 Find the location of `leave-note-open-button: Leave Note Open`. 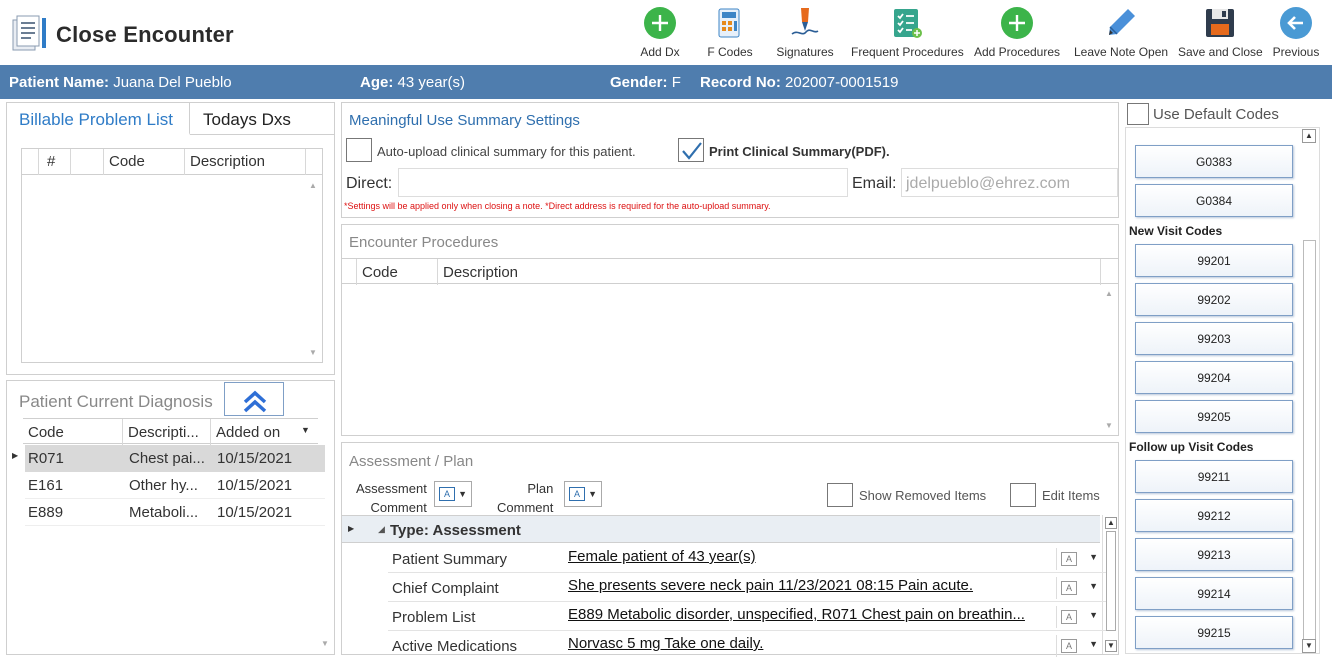

leave-note-open-button: Leave Note Open is located at coordinates (1121, 34).